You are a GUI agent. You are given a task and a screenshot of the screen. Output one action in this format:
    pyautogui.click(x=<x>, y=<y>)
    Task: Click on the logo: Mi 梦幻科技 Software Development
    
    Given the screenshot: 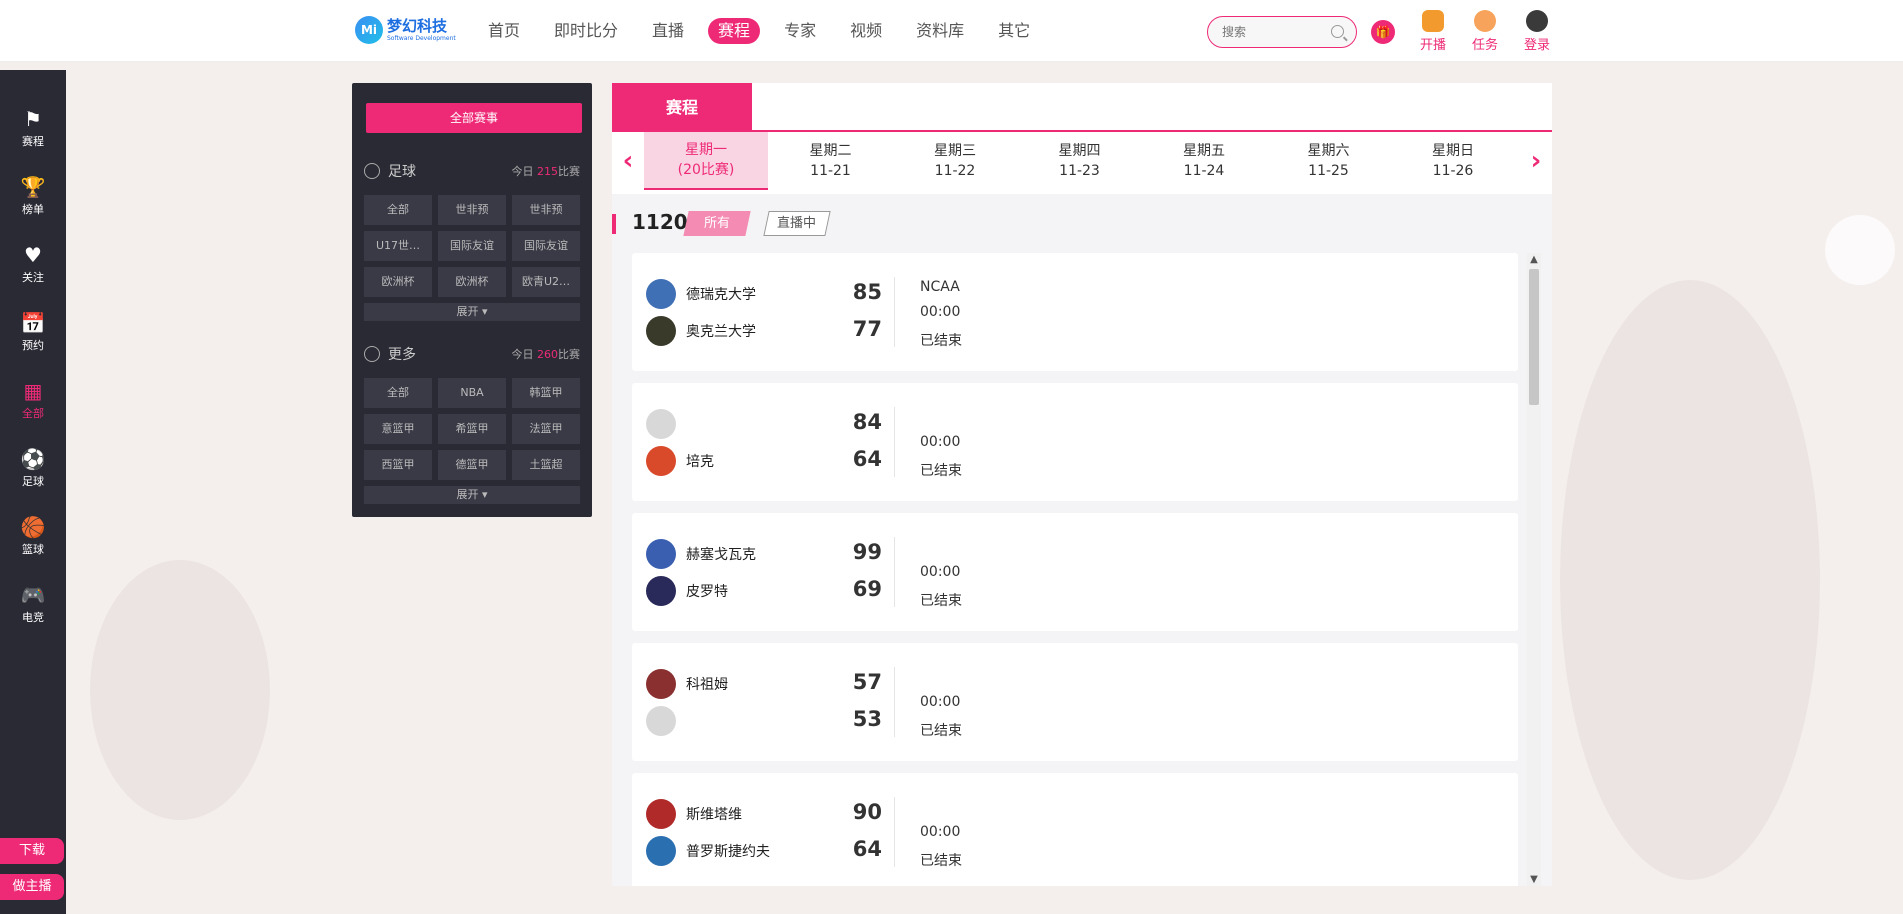 What is the action you would take?
    pyautogui.click(x=405, y=30)
    